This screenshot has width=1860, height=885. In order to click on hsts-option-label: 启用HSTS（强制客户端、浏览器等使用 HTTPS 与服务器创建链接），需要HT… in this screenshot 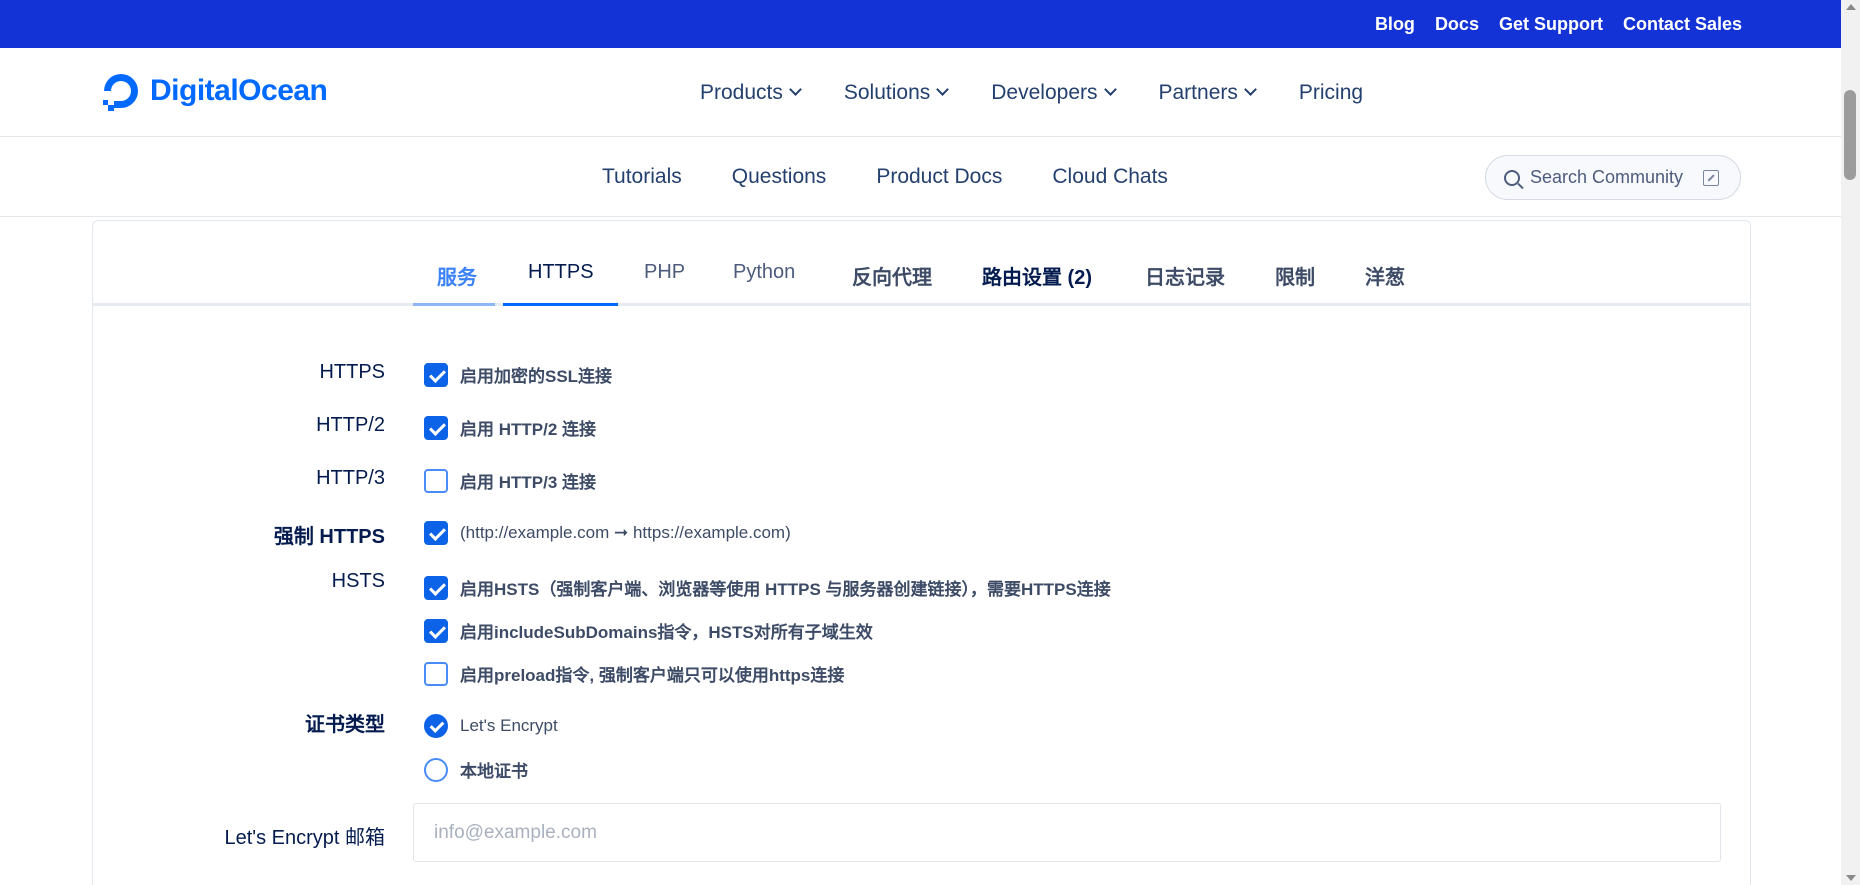, I will do `click(785, 589)`.